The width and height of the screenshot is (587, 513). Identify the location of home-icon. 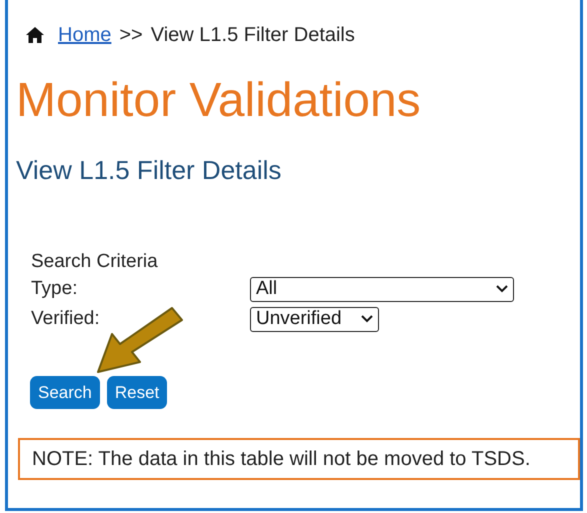
(35, 35).